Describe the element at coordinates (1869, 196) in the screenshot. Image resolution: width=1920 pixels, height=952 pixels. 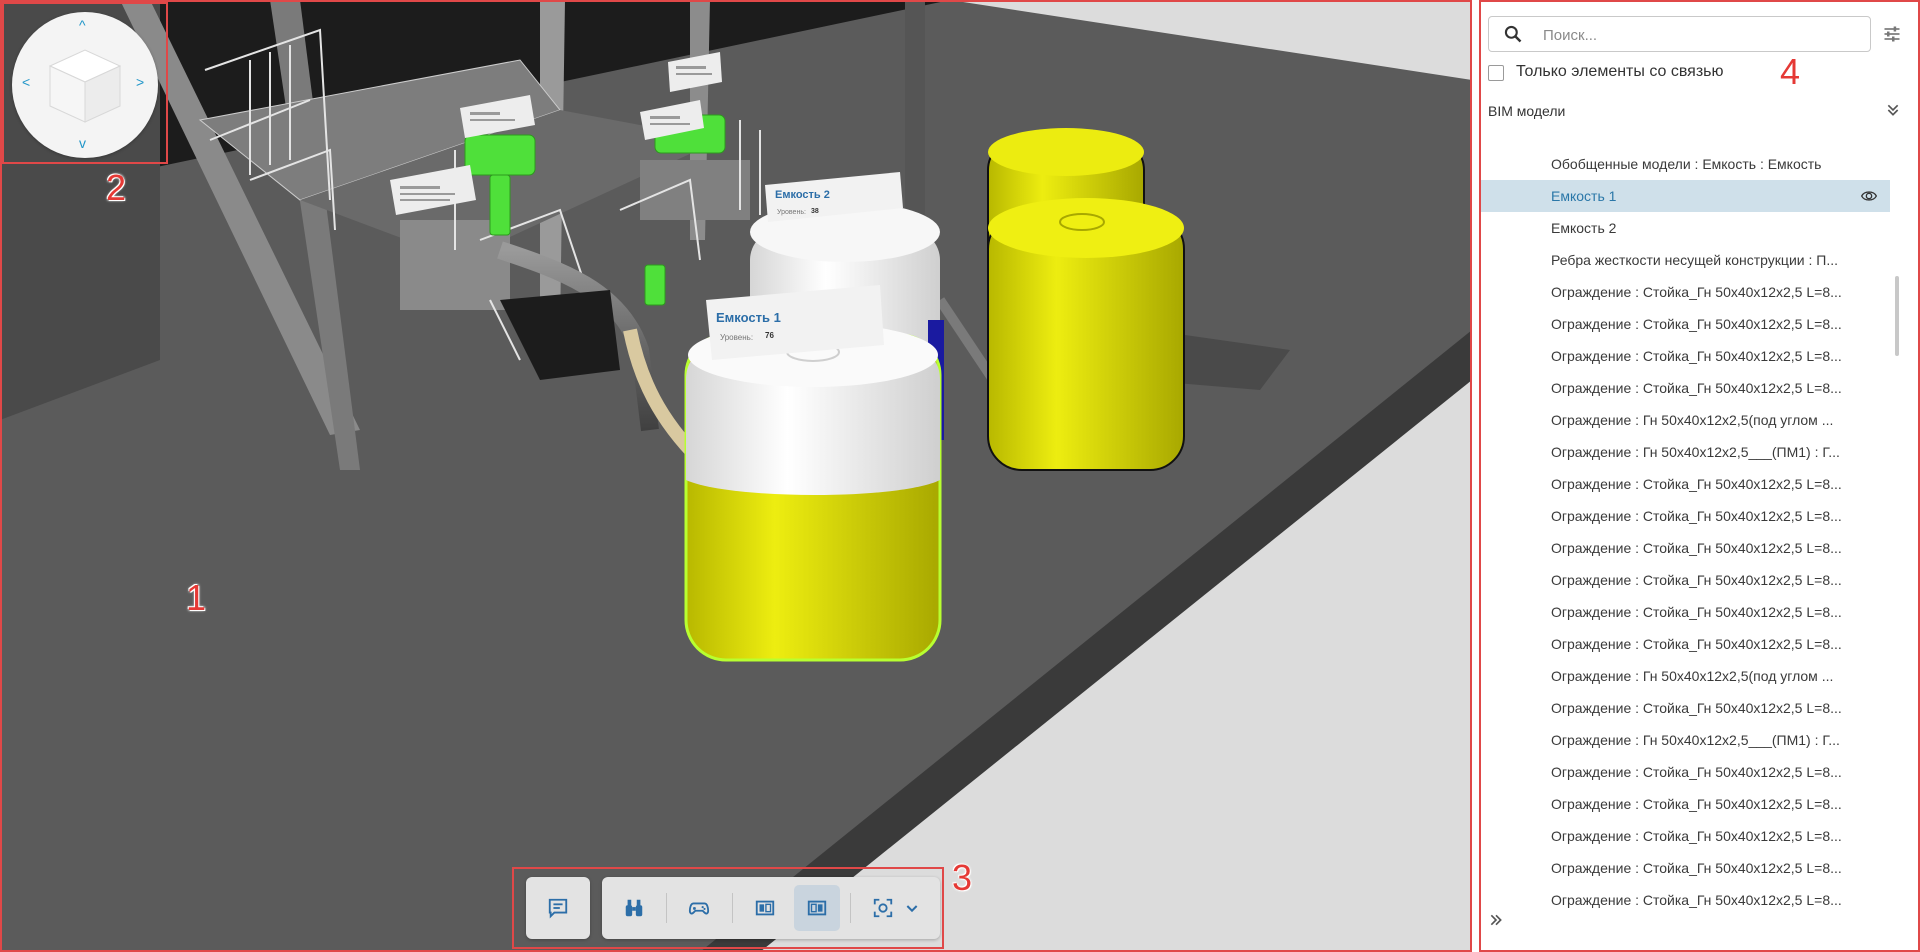
I see `eye-icon` at that location.